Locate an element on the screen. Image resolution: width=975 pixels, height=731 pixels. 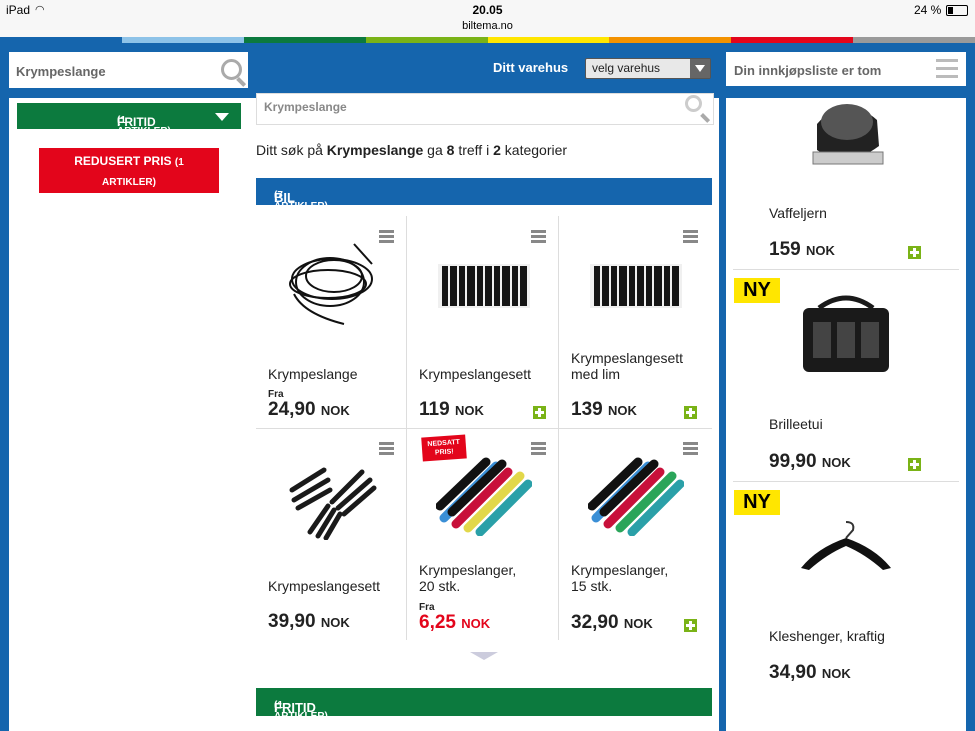
price-value: 34,90 is located at coordinates (793, 672).